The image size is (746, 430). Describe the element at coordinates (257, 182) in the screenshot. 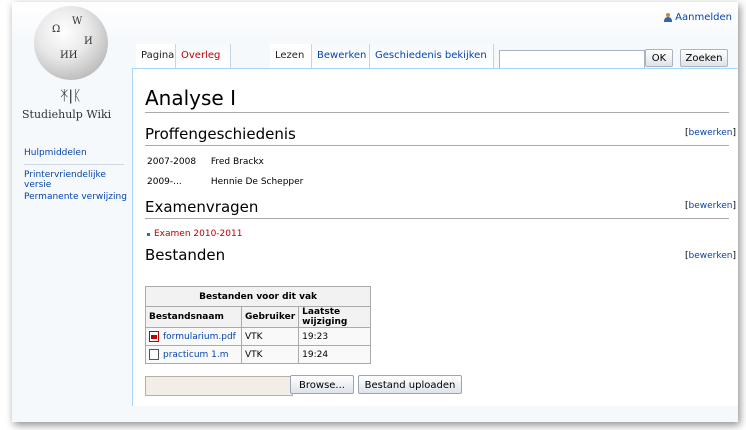

I see `history-name: Hennie De Schepper` at that location.